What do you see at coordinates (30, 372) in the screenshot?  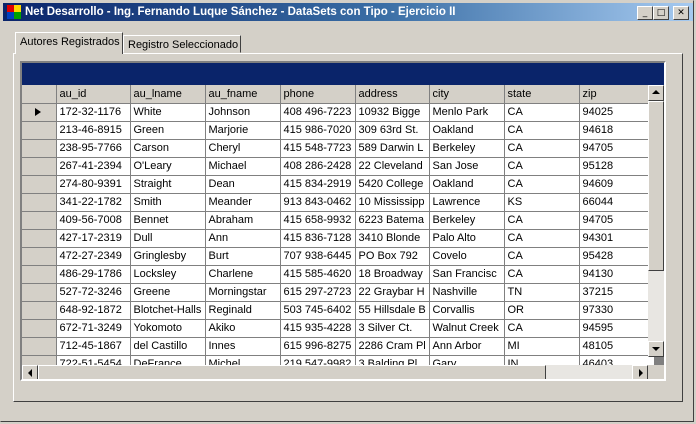 I see `scroll-left-button` at bounding box center [30, 372].